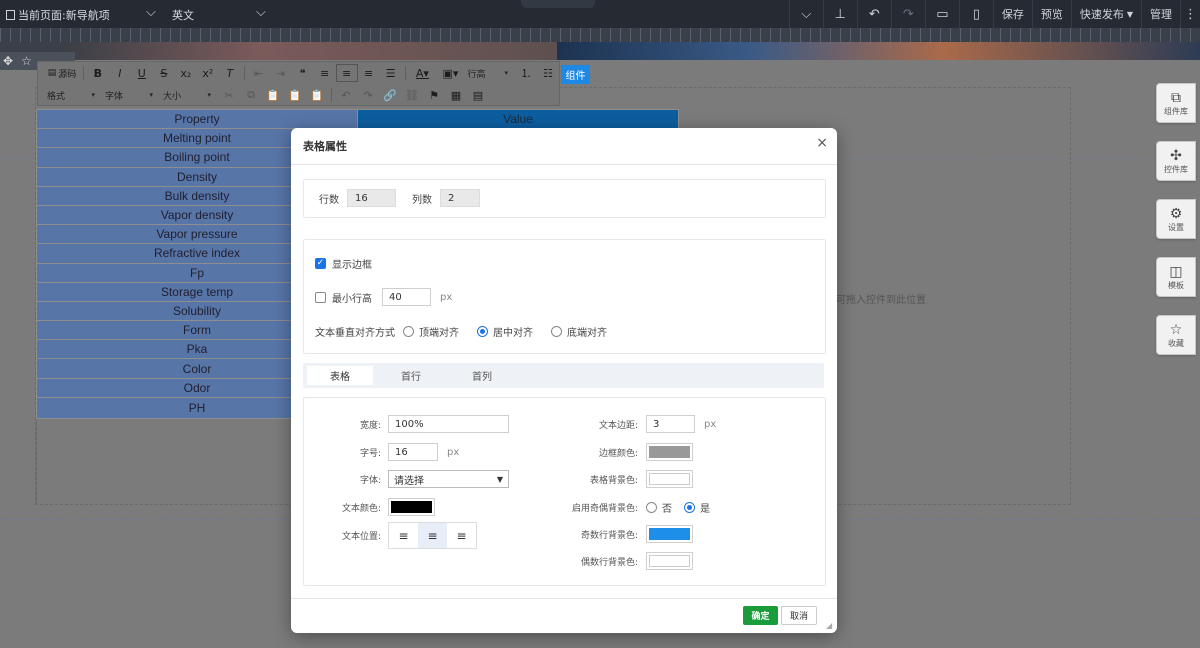  I want to click on font-size-input: 16, so click(413, 452).